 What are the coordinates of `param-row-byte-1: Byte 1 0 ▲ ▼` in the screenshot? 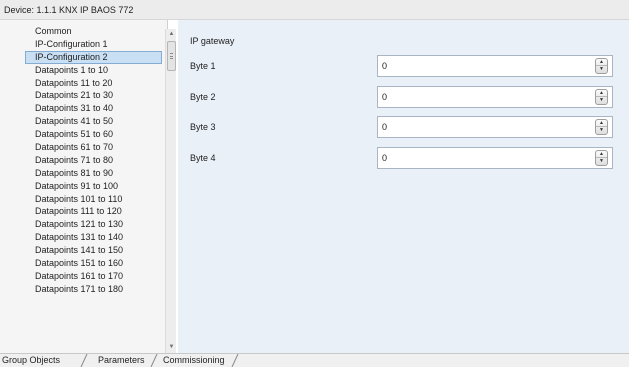 It's located at (403, 66).